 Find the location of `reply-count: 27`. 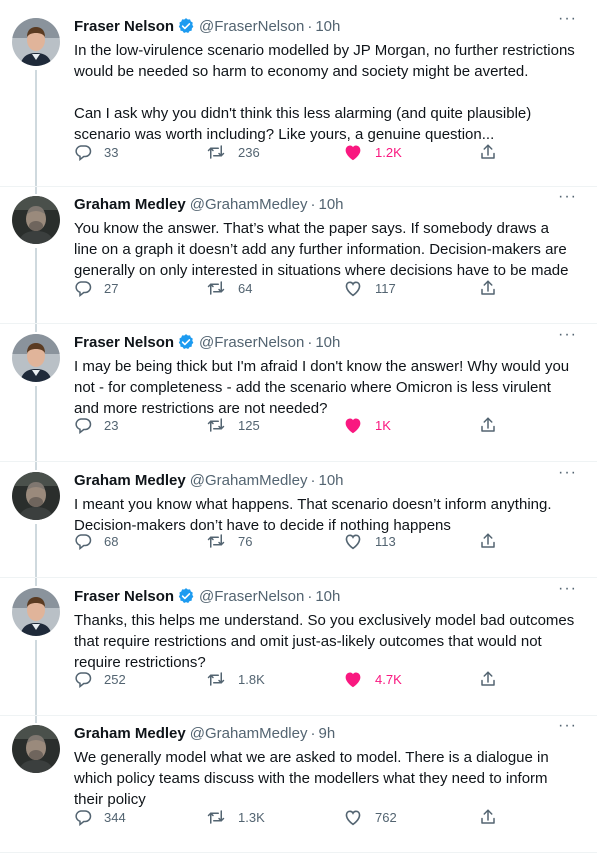

reply-count: 27 is located at coordinates (111, 288).